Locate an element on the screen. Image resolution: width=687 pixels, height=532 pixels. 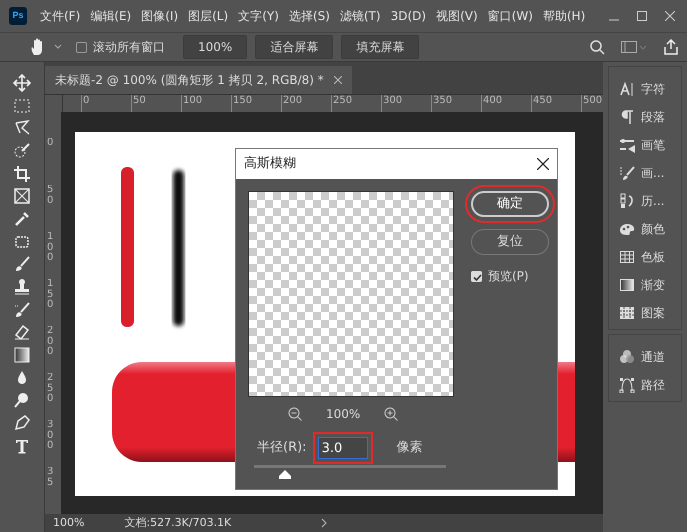
ruler-label: 450 is located at coordinates (542, 101).